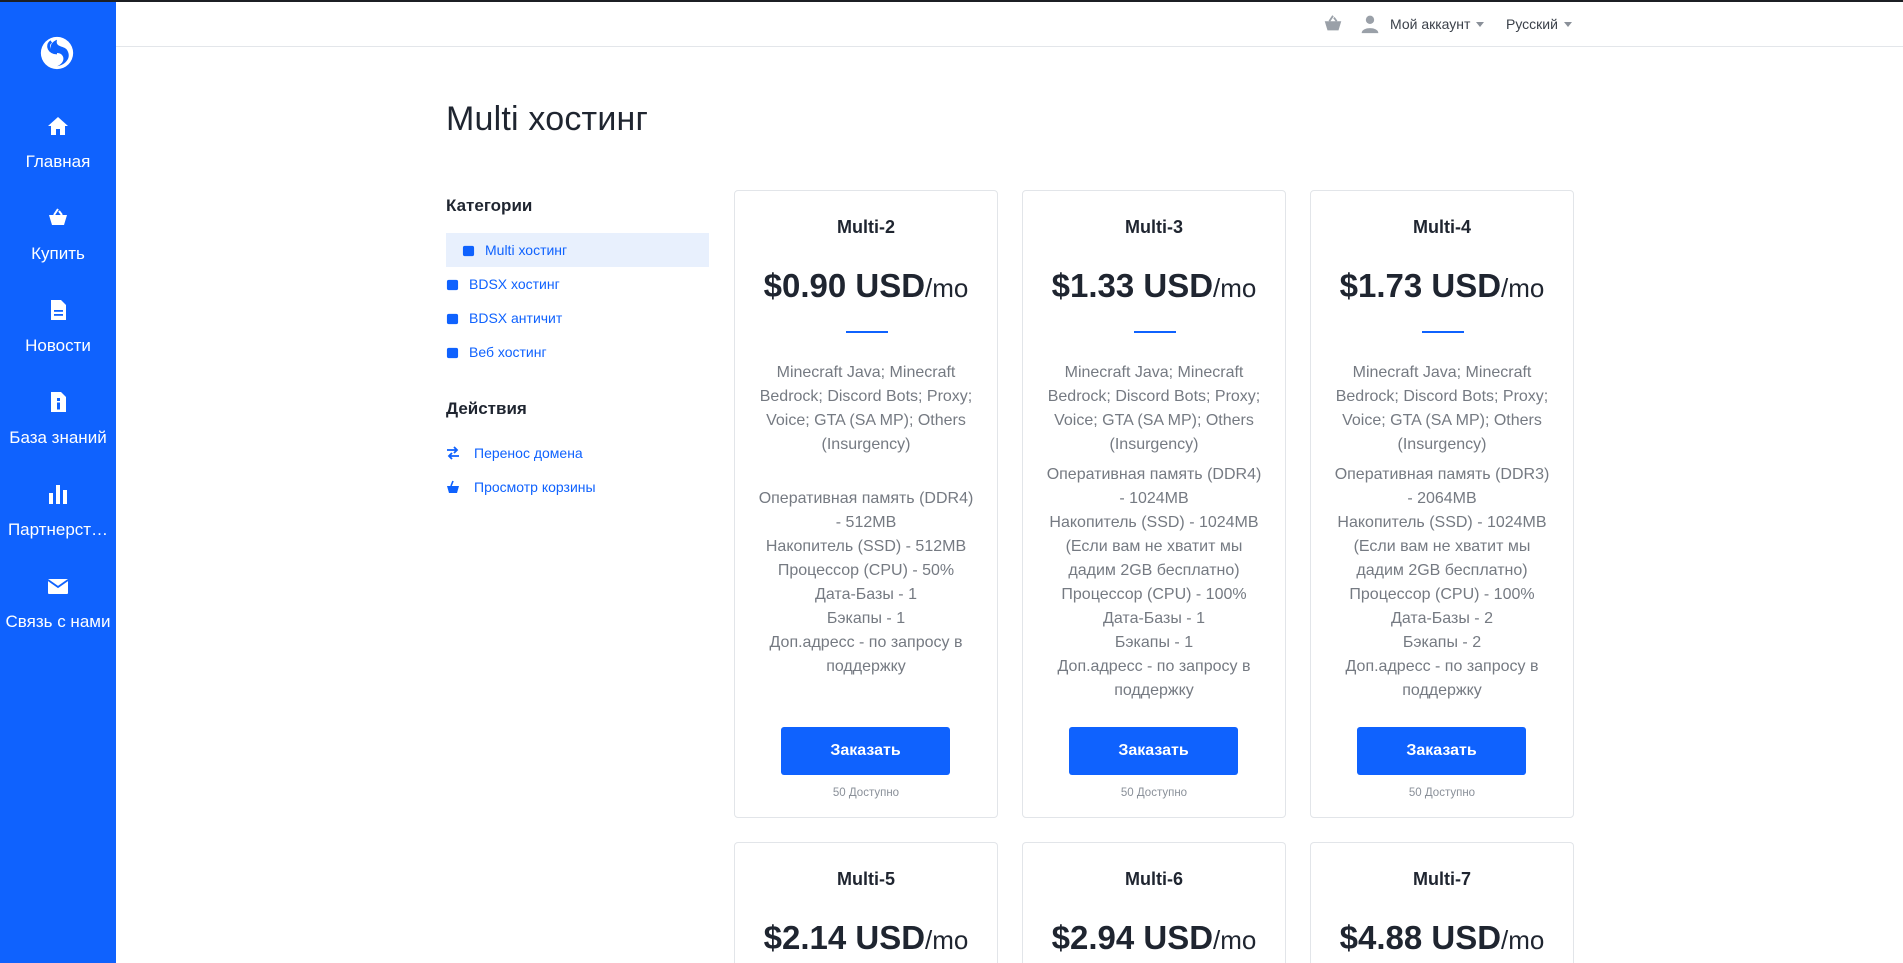 The height and width of the screenshot is (963, 1903). Describe the element at coordinates (58, 236) in the screenshot. I see `sidebar-item-buy: Купить` at that location.